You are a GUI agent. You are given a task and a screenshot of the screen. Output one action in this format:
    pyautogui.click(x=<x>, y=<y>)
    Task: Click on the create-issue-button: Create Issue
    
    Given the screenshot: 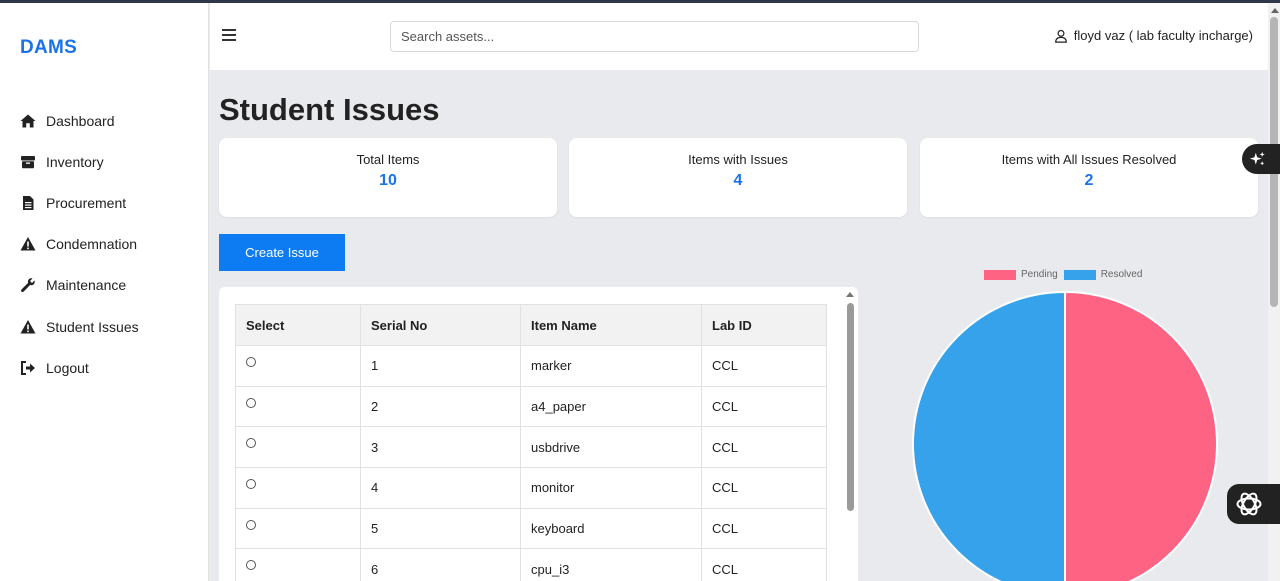 What is the action you would take?
    pyautogui.click(x=282, y=252)
    